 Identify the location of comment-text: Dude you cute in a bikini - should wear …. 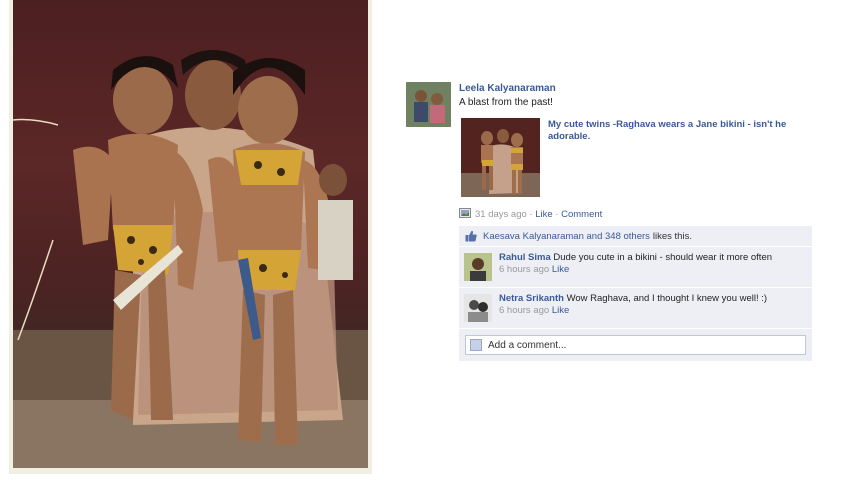
(663, 257).